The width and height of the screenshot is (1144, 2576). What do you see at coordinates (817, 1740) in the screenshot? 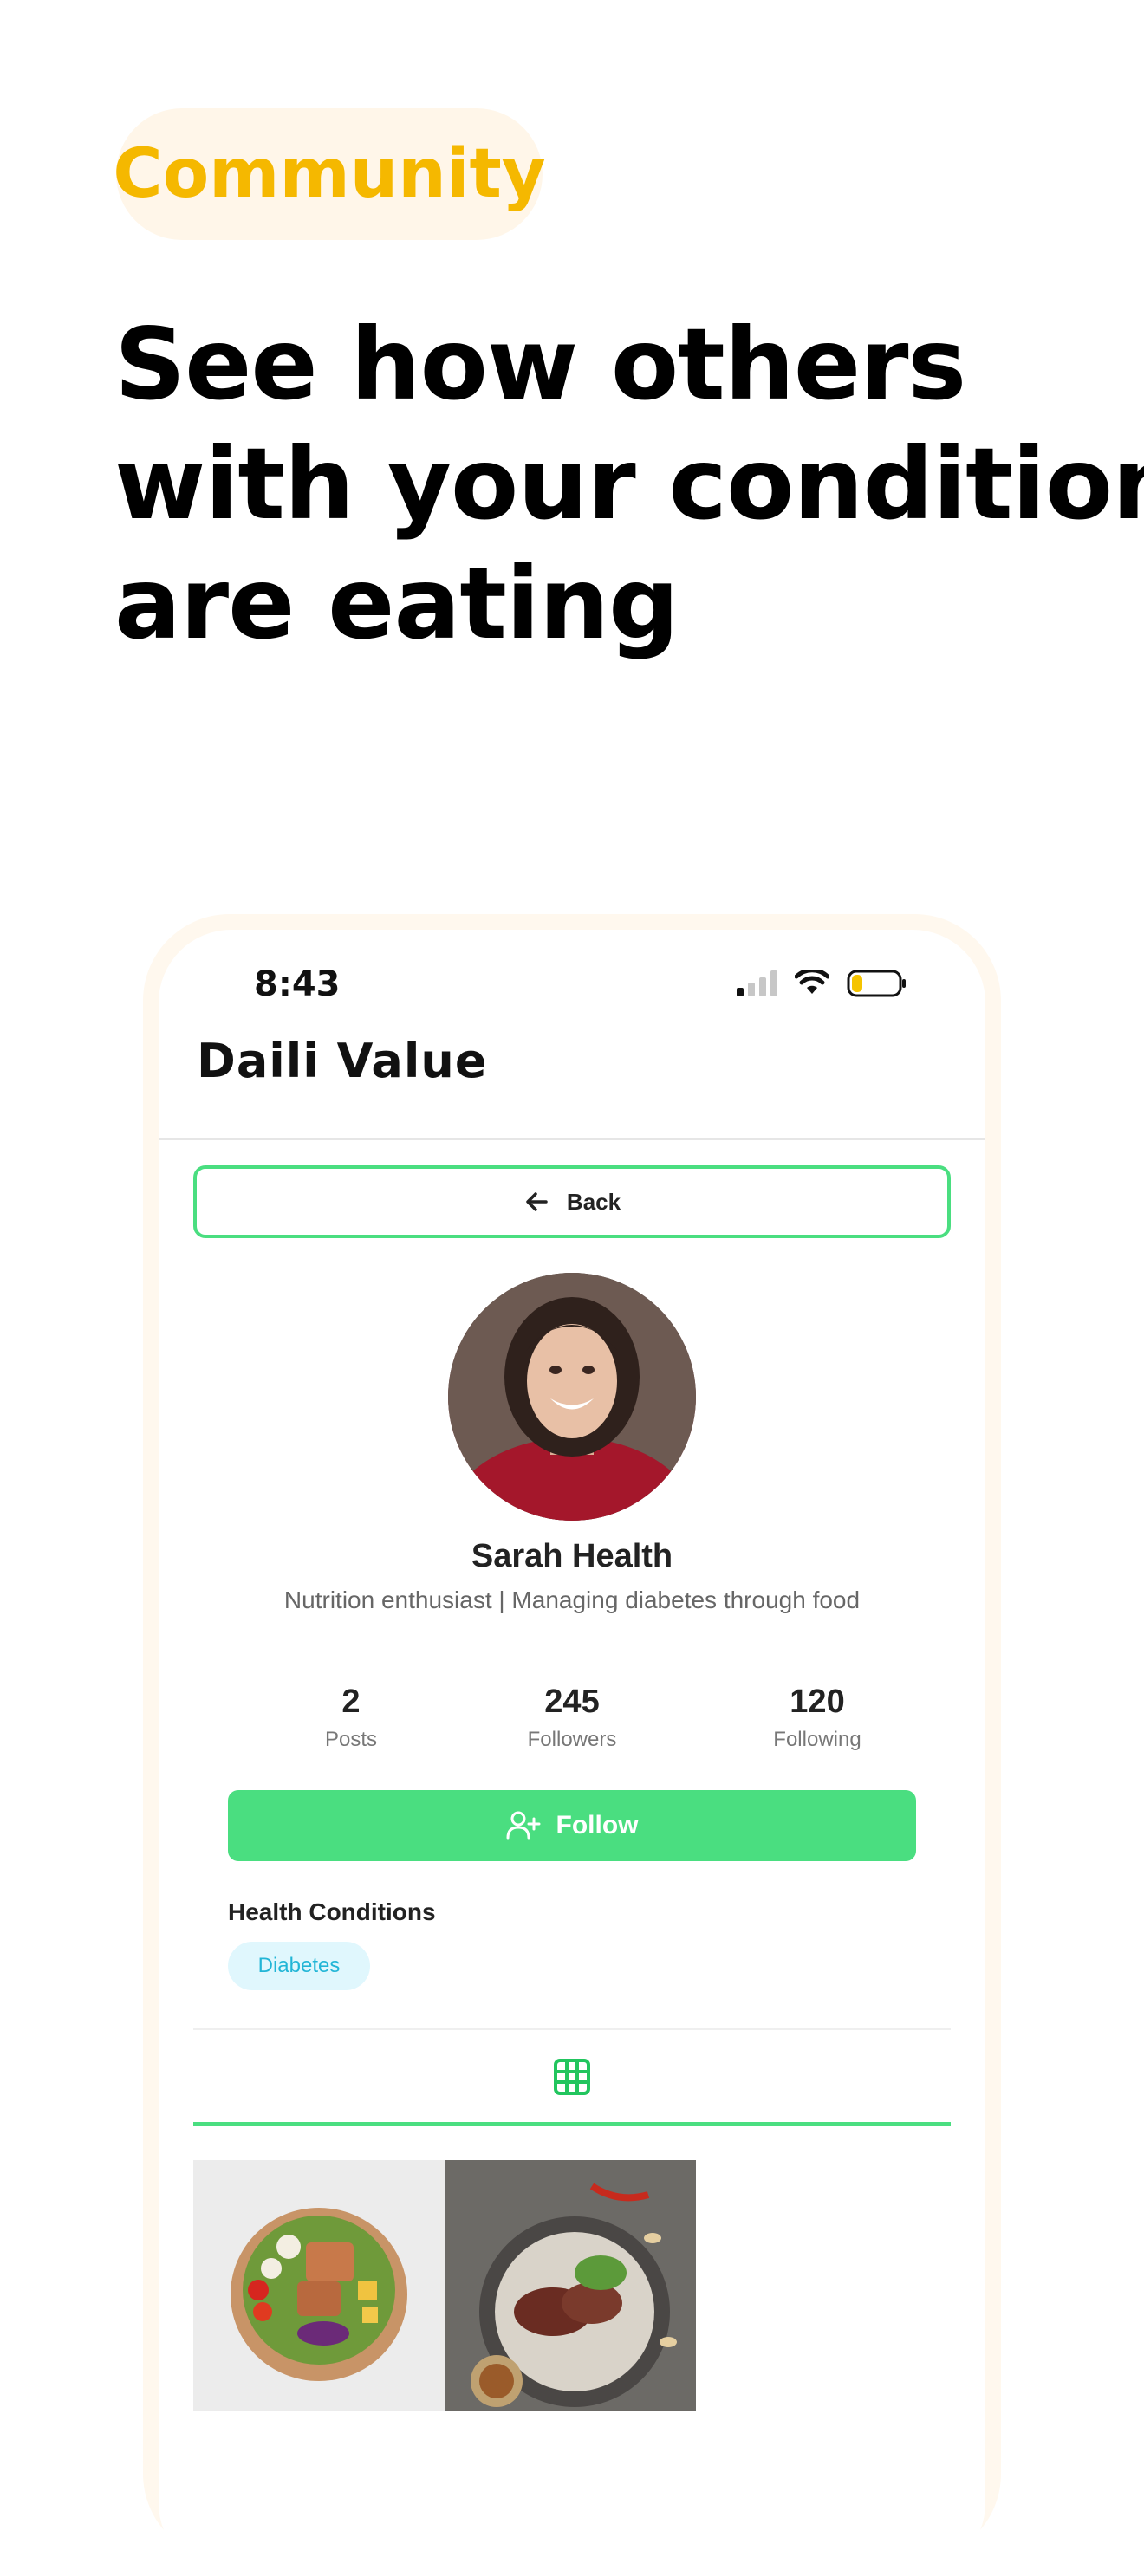
I see `stat-label: Following` at bounding box center [817, 1740].